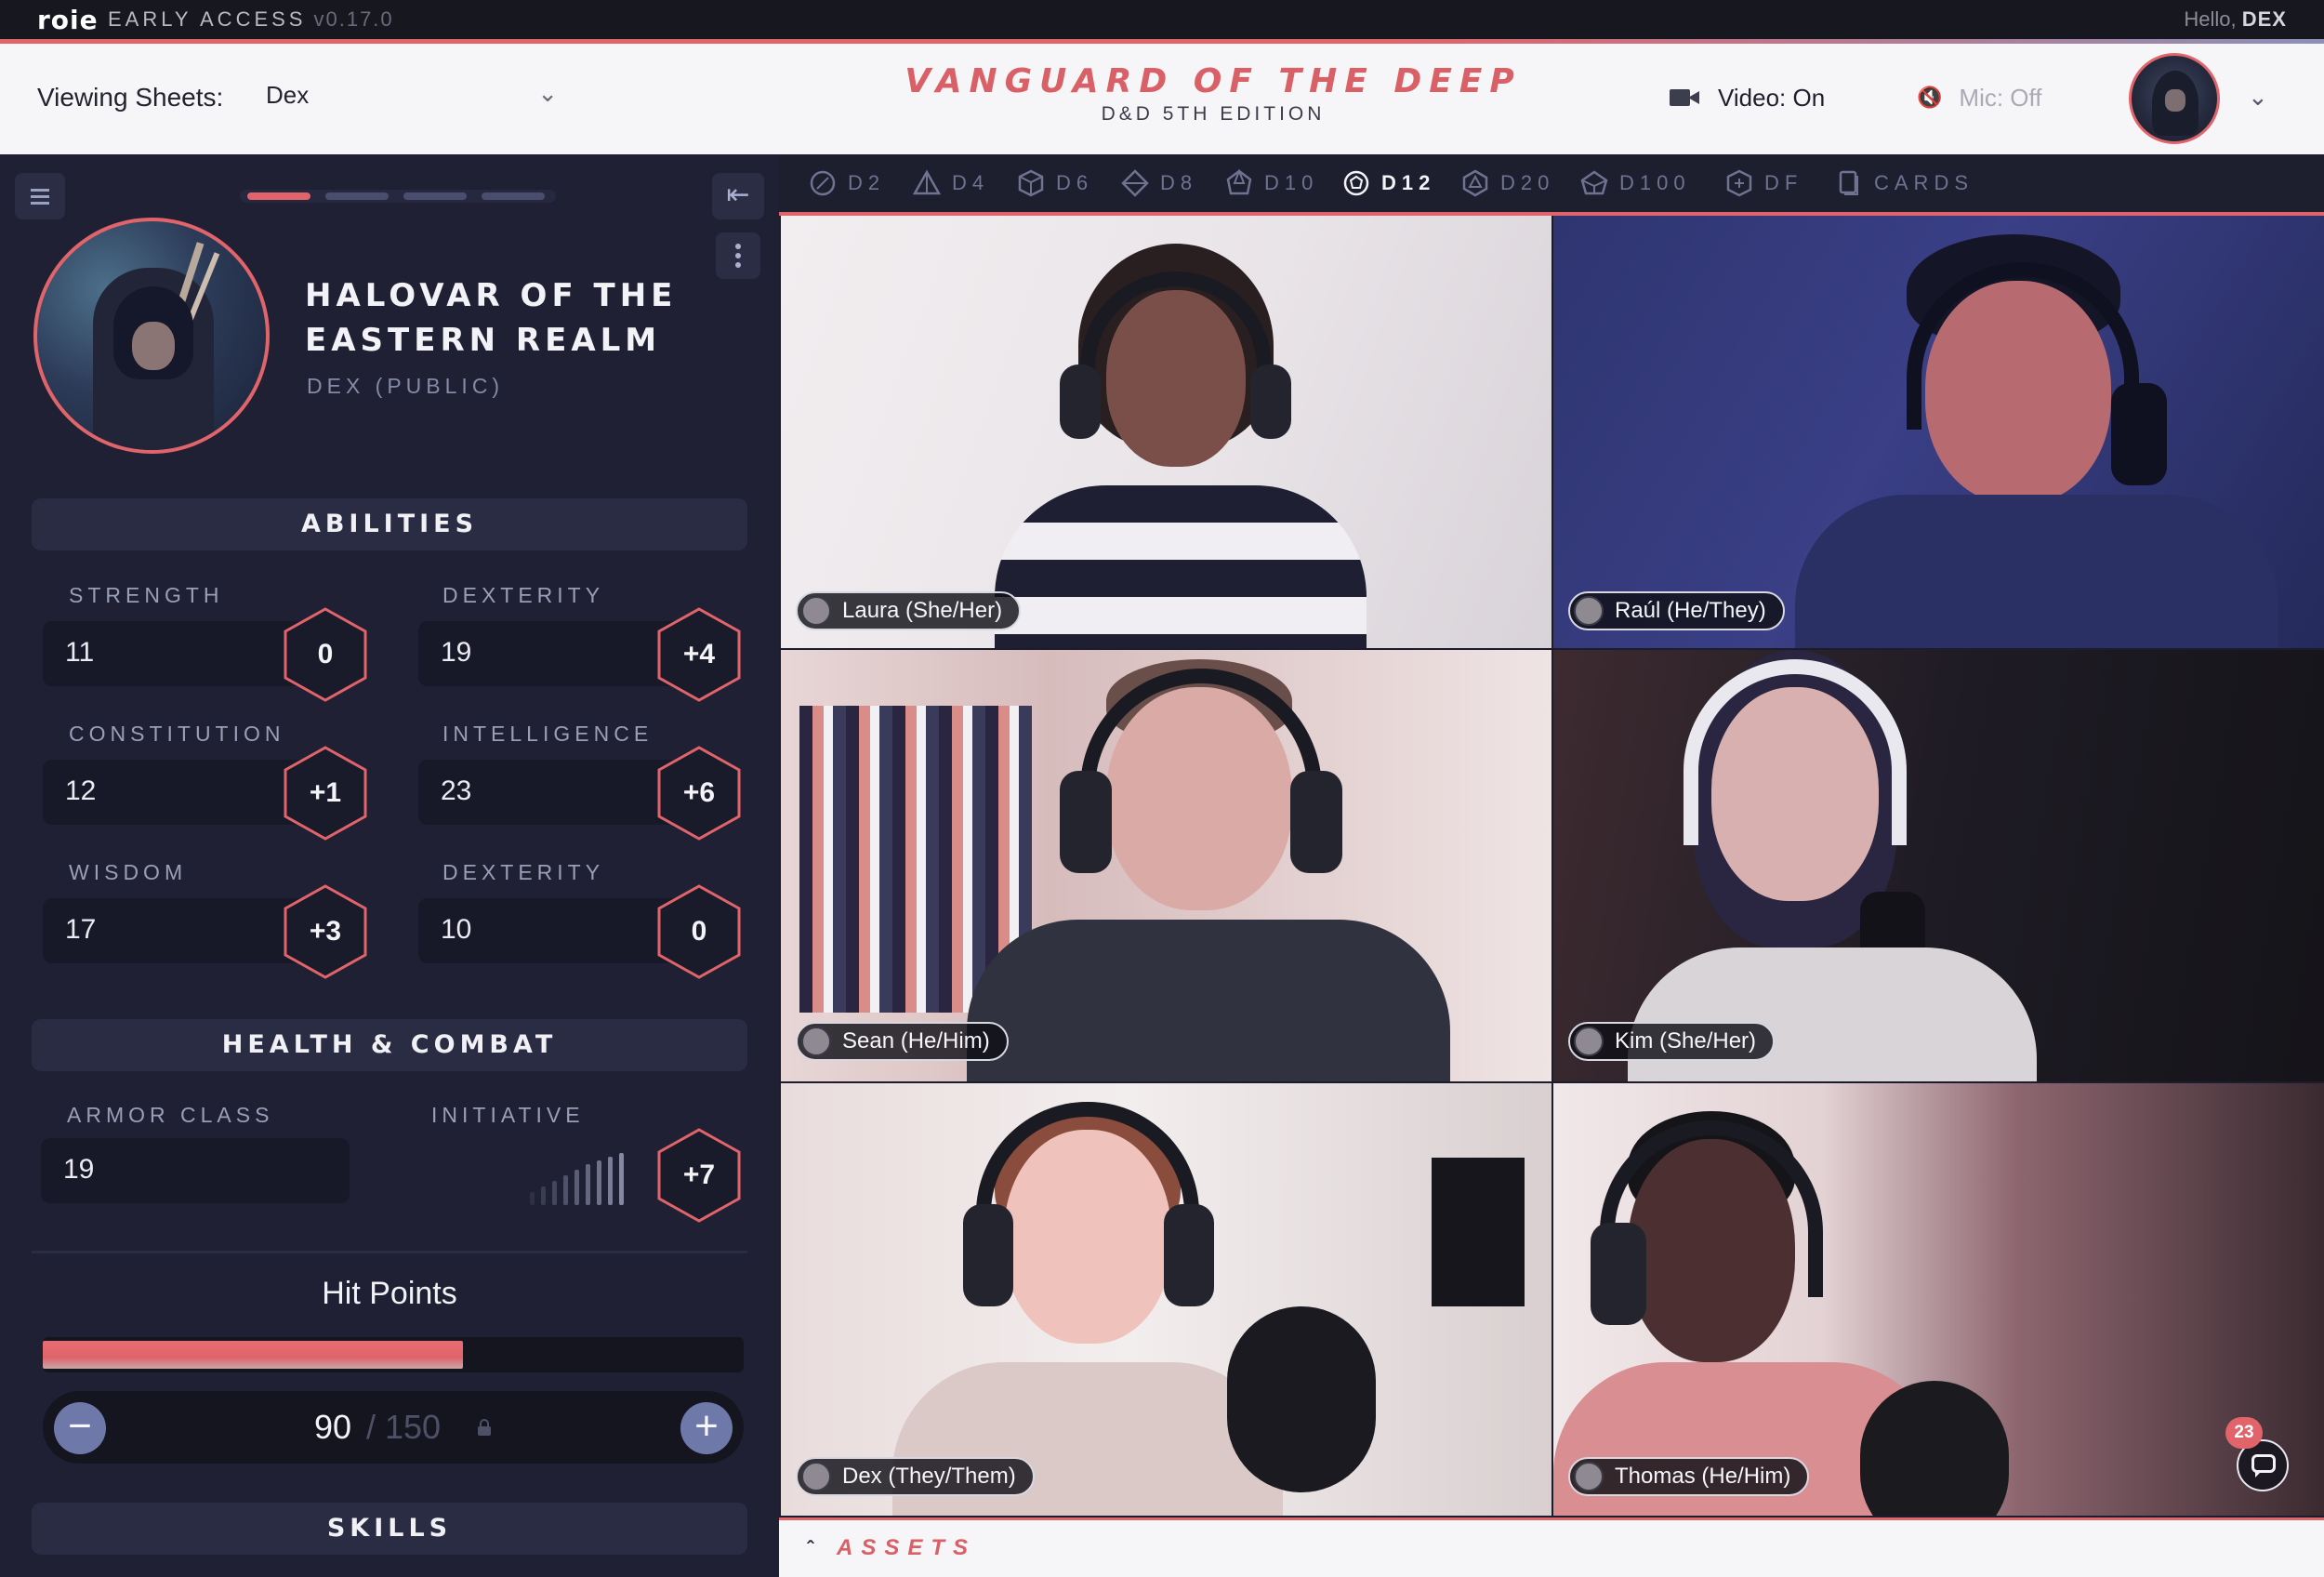 This screenshot has height=1577, width=2324. Describe the element at coordinates (2174, 98) in the screenshot. I see `user-avatar` at that location.